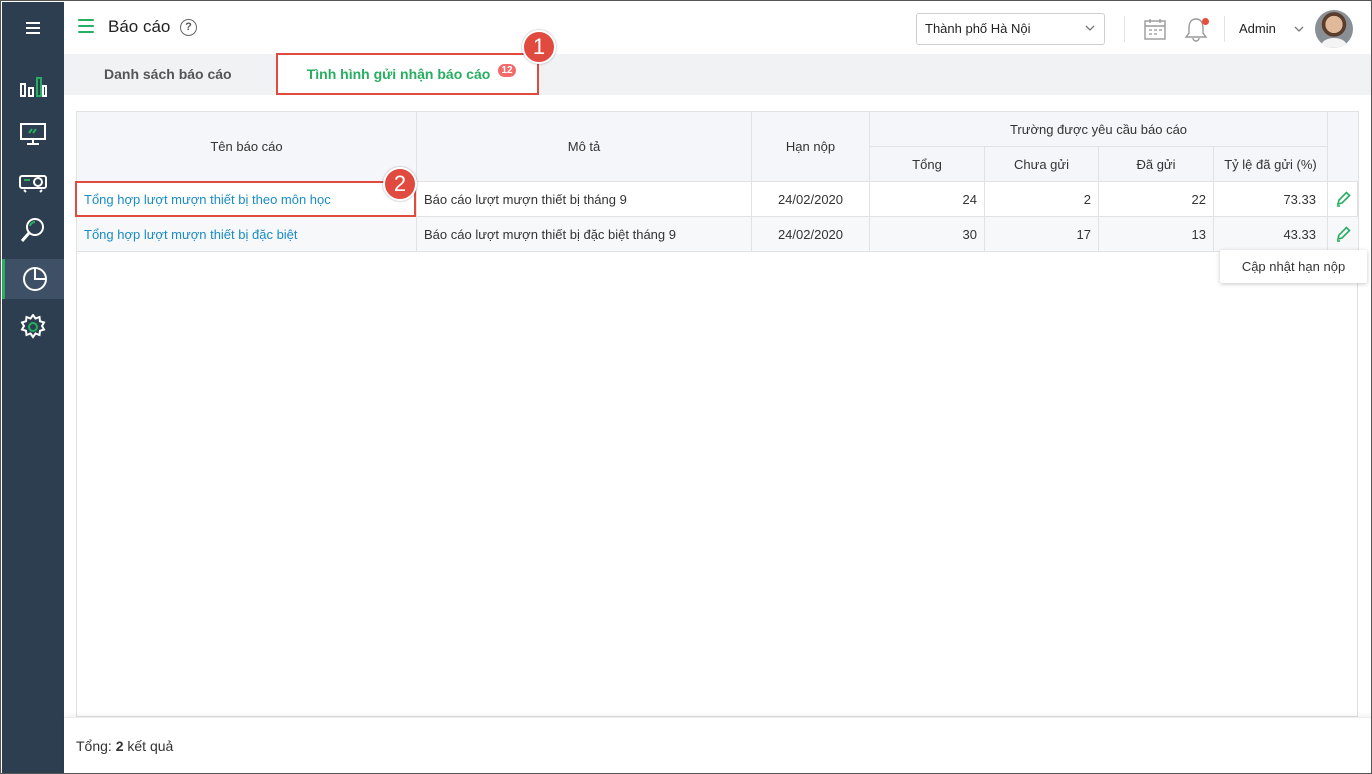 Image resolution: width=1372 pixels, height=774 pixels. What do you see at coordinates (33, 134) in the screenshot?
I see `monitor-icon` at bounding box center [33, 134].